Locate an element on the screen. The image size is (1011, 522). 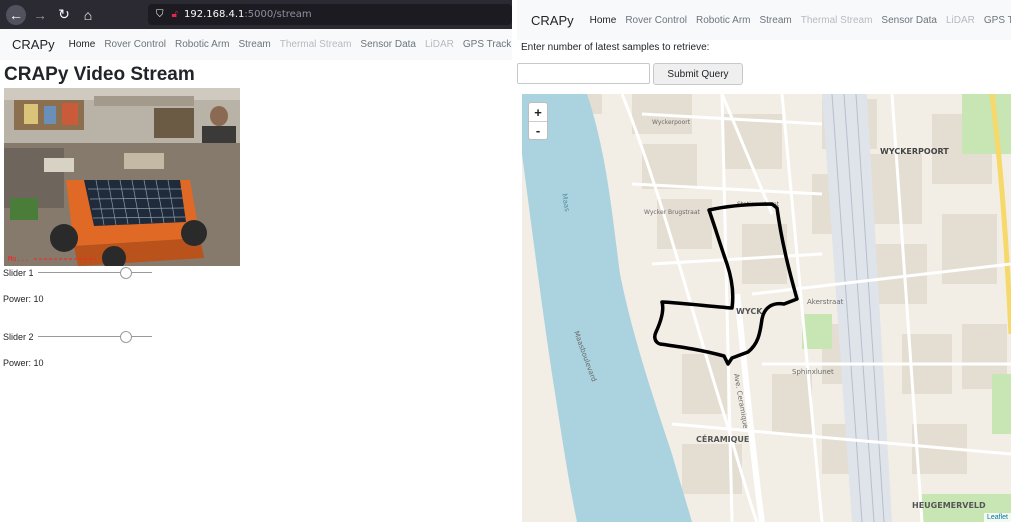
address-bar: ⛉ 🔓︎ 192.168.4.1:5000/stream is located at coordinates (330, 14).